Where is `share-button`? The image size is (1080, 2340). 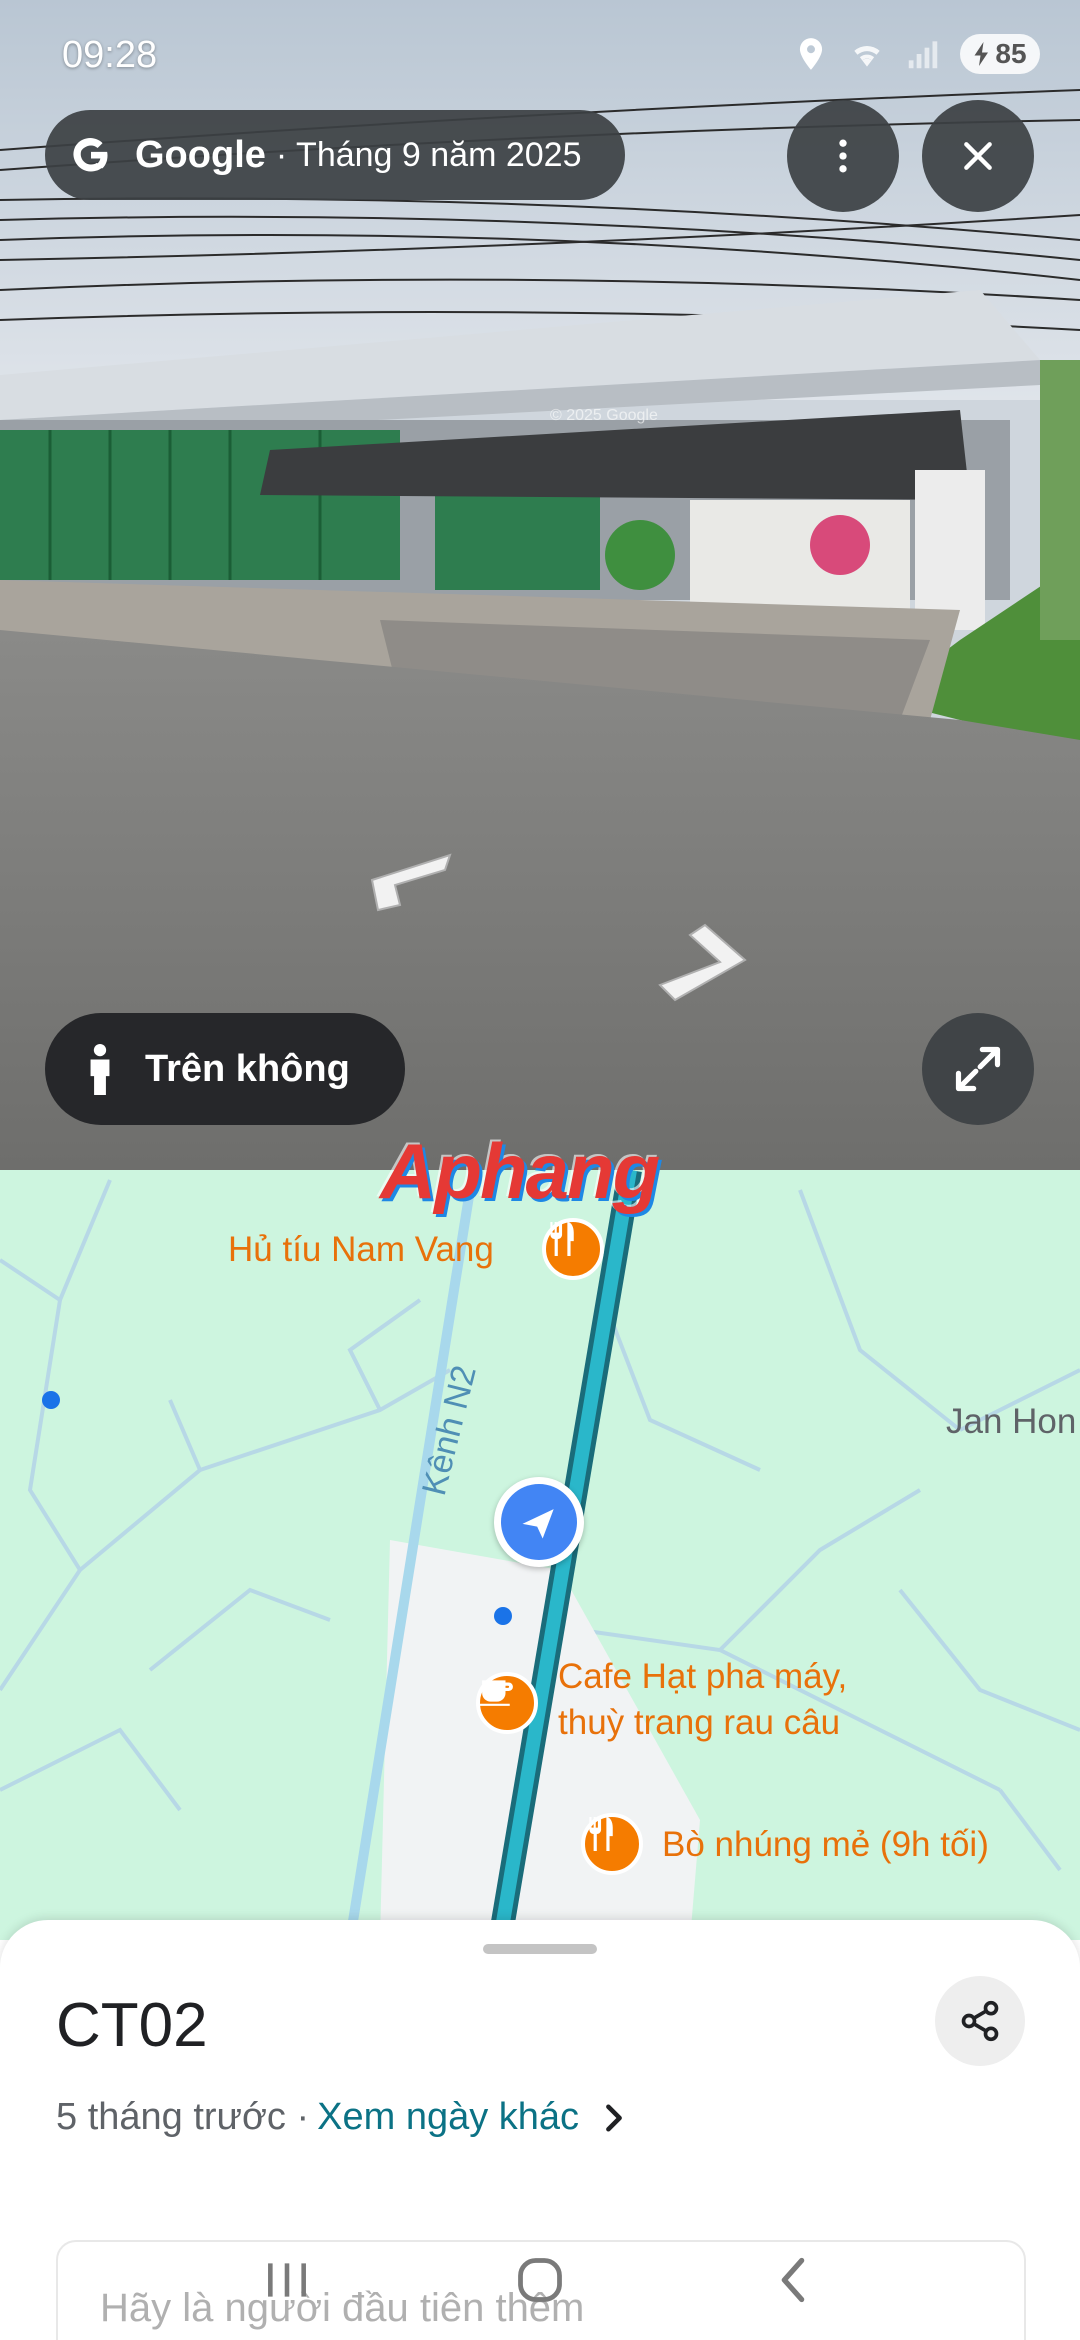
share-button is located at coordinates (980, 2021).